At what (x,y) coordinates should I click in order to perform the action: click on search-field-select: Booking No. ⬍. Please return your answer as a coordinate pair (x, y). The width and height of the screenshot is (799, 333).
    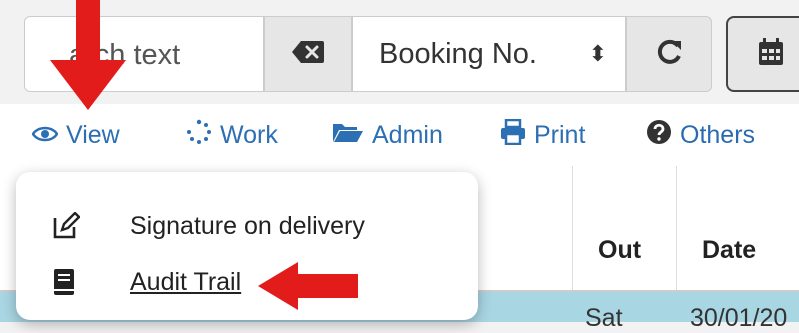
    Looking at the image, I should click on (489, 54).